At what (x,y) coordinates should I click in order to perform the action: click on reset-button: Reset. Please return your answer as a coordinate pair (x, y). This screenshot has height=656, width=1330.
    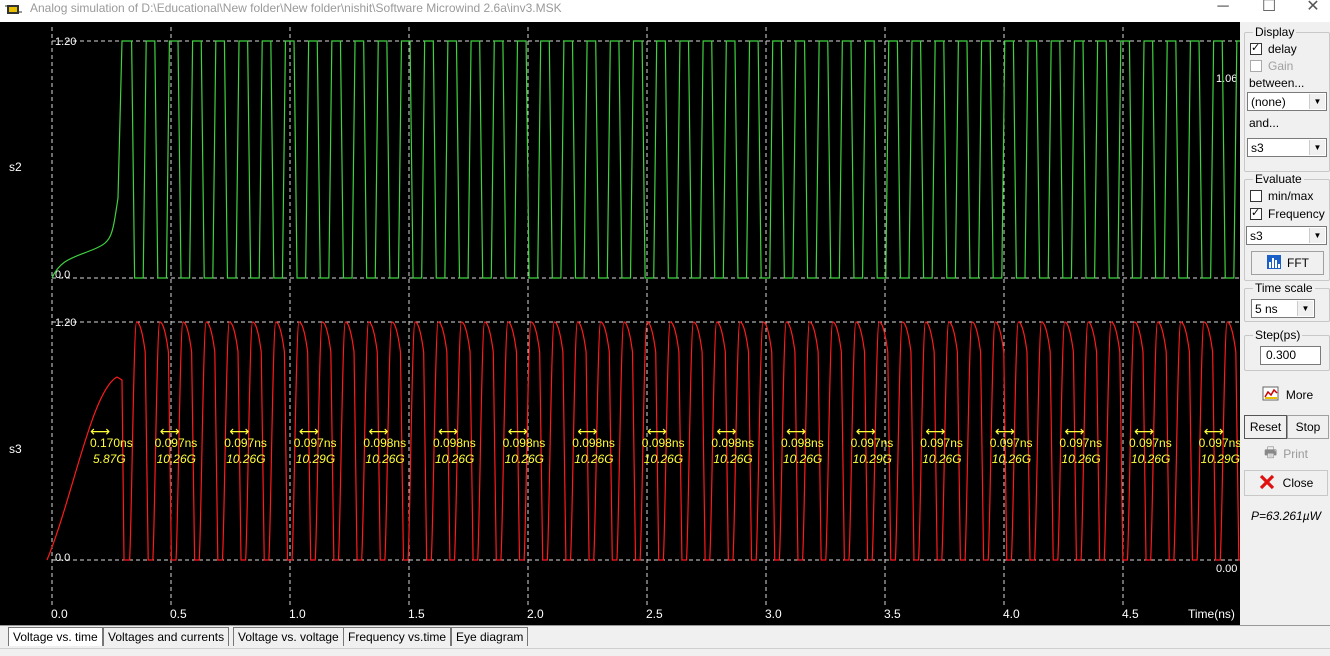
    Looking at the image, I should click on (1265, 427).